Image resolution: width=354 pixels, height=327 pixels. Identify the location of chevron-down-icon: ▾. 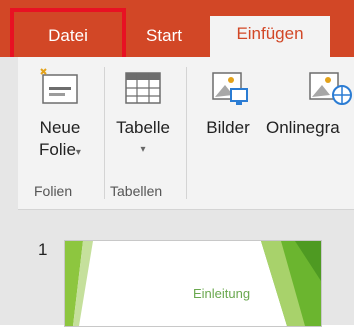
(143, 149).